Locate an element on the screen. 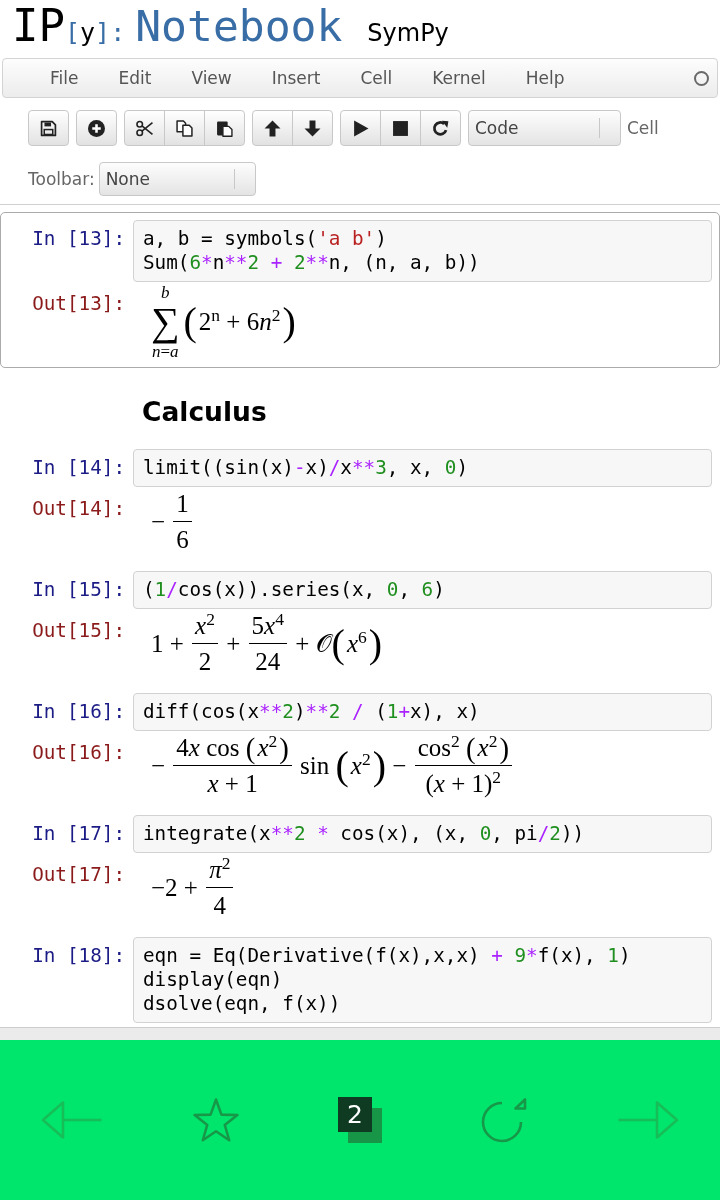  math-output: − 4x cos (x$^{2}$) x + 1 sin(x$^{2}$)− cos$^{2}$ (x$^{2}$) (x + 1)$^{2}$ is located at coordinates (327, 765).